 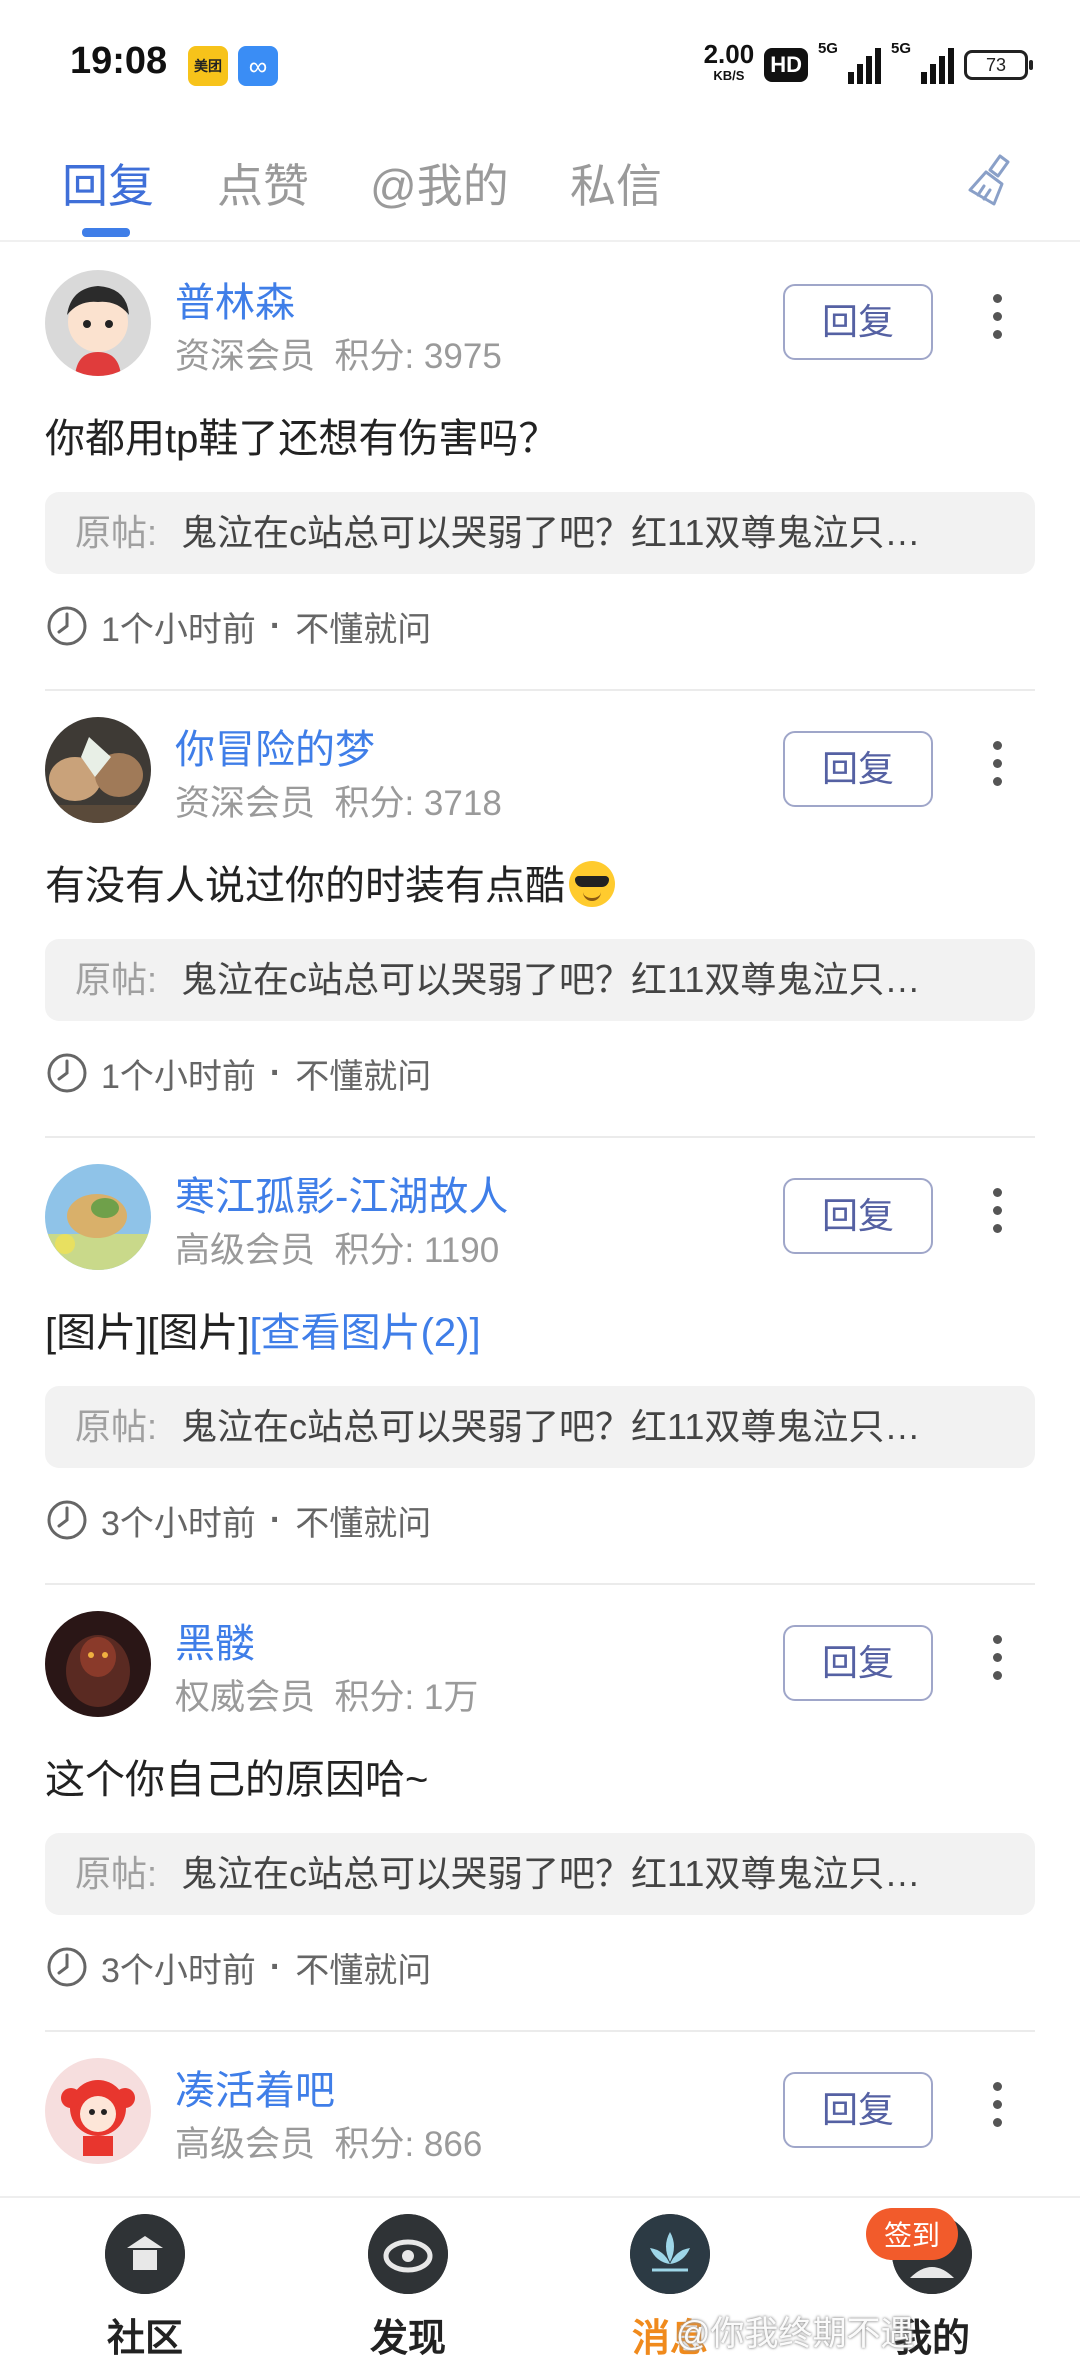 I want to click on battery-icon: 73, so click(x=998, y=65).